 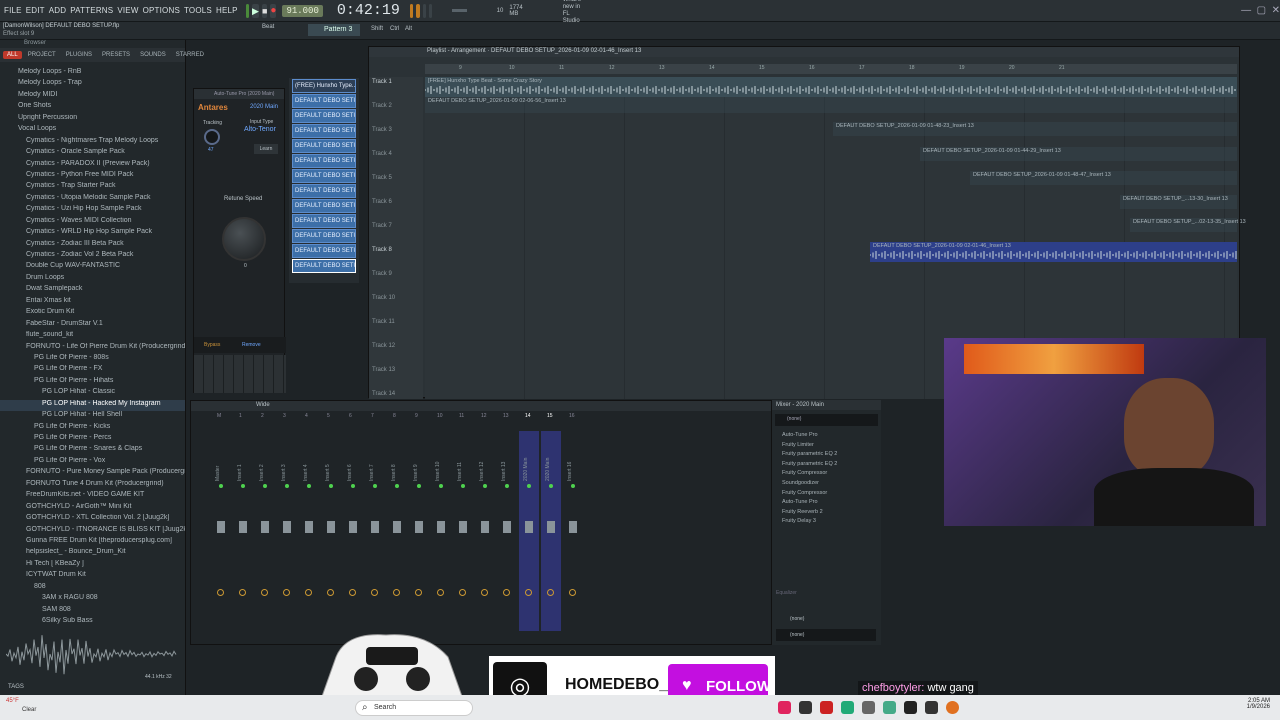 What do you see at coordinates (826, 466) in the screenshot?
I see `mixer-fx-slot: Fruity parametric EQ 2` at bounding box center [826, 466].